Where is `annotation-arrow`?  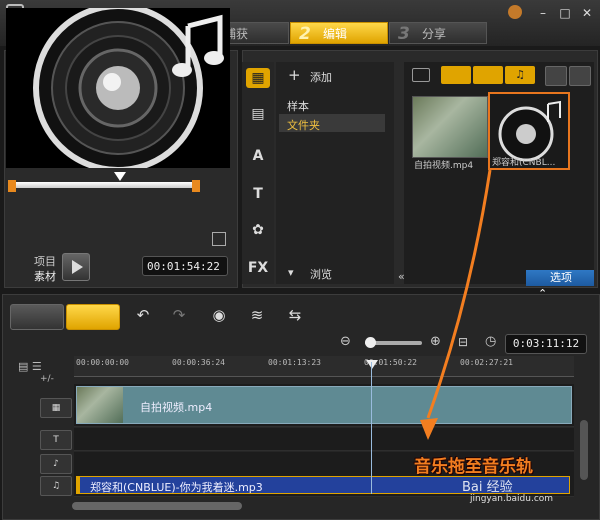
annotation-arrow is located at coordinates (456, 304).